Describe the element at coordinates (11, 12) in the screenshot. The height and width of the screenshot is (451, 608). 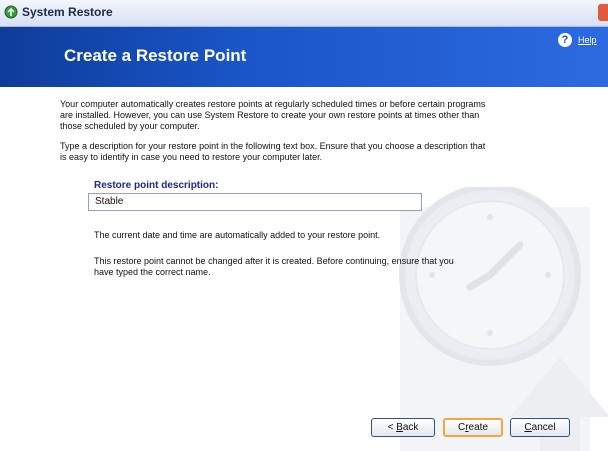
I see `system-restore-icon` at that location.